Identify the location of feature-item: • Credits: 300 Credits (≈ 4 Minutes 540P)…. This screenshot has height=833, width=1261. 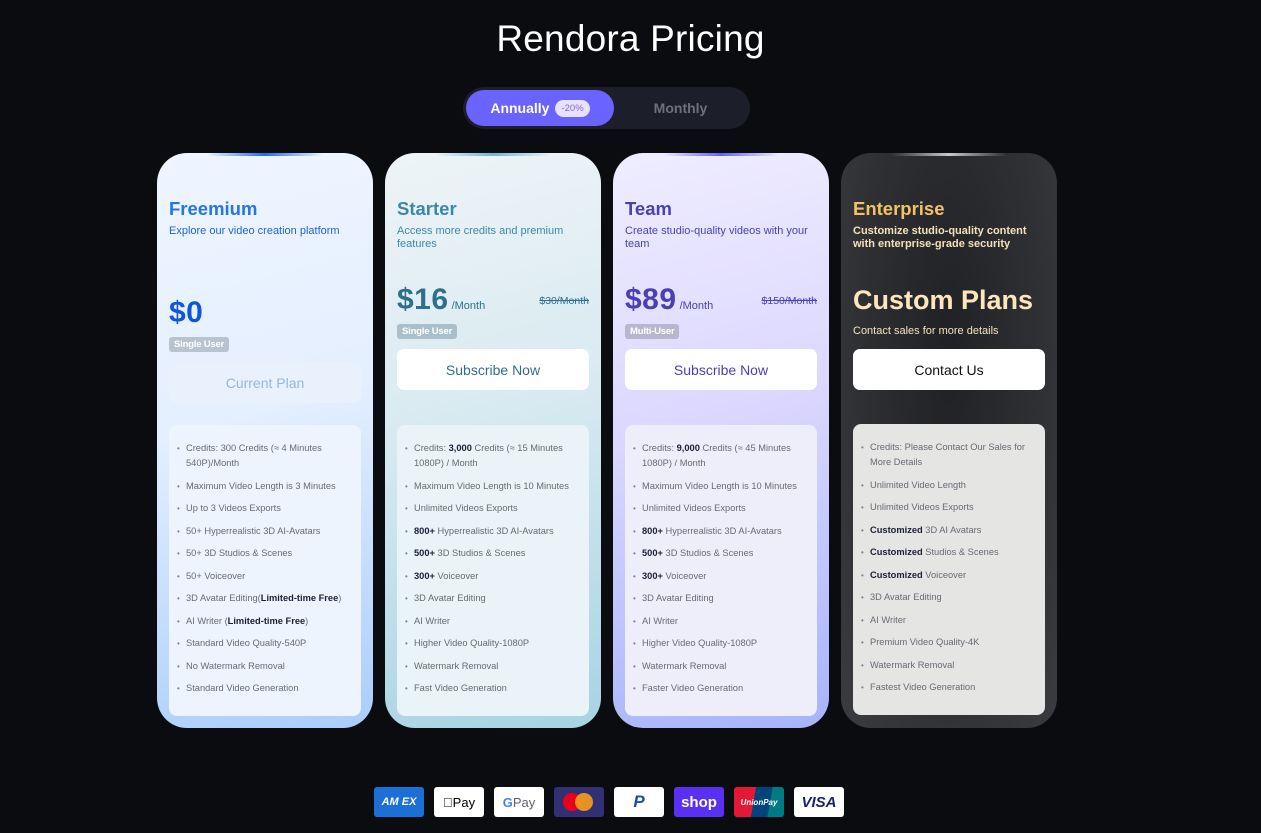
(266, 456).